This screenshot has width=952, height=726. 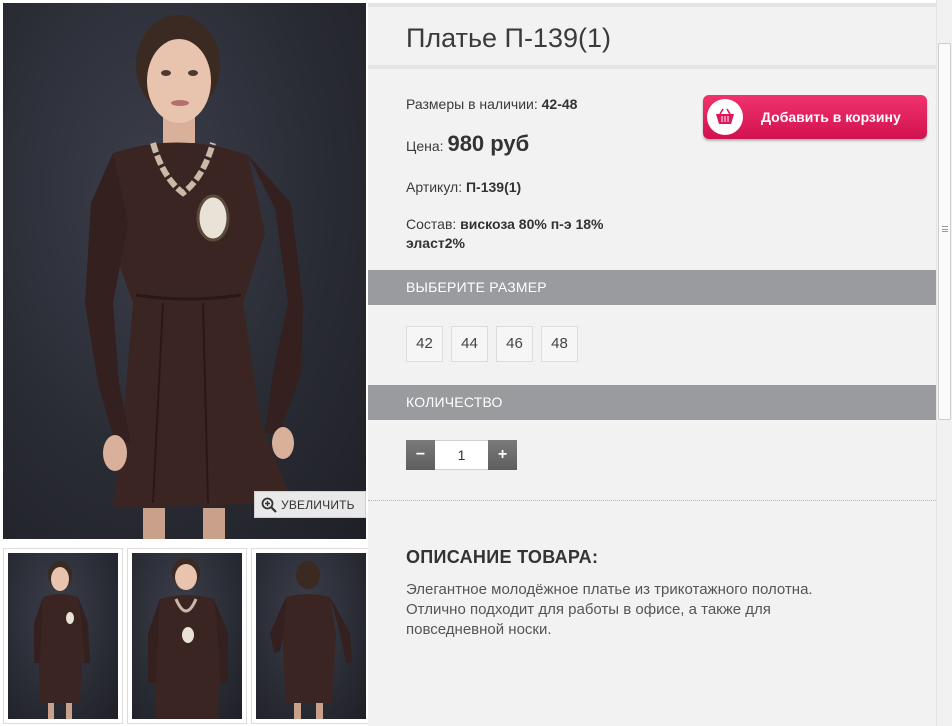 I want to click on quantity-decrease-button: −, so click(x=420, y=455).